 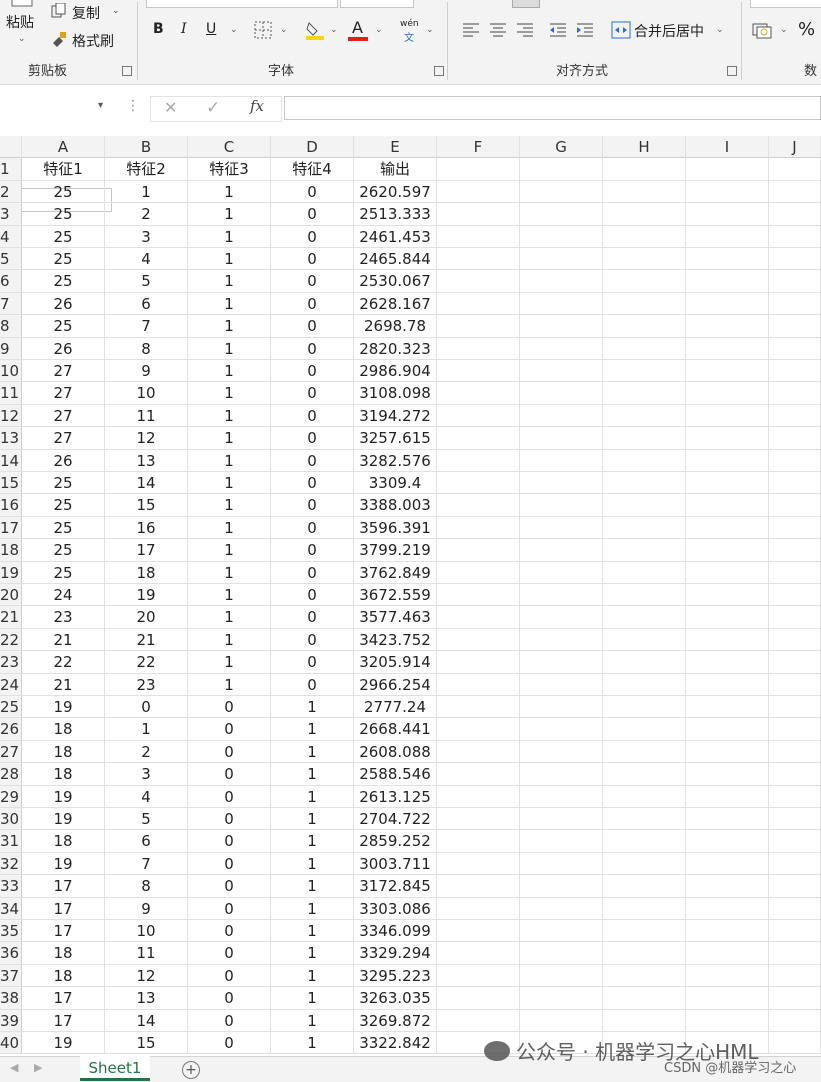 What do you see at coordinates (561, 796) in the screenshot?
I see `cell-g29` at bounding box center [561, 796].